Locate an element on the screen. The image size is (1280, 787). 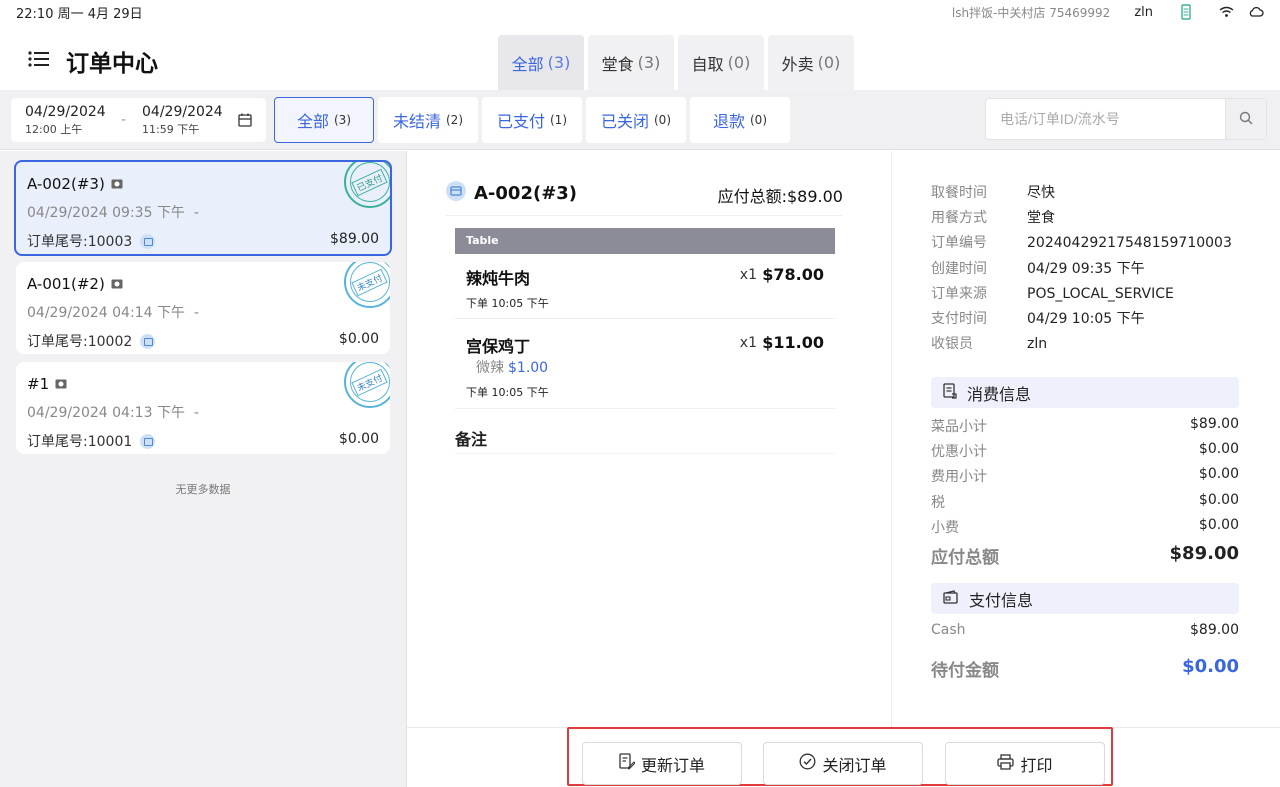
order-item: 宫保鸡丁 x1 $11.00 微辣 $1.00 下单 10:05 下午 is located at coordinates (645, 364).